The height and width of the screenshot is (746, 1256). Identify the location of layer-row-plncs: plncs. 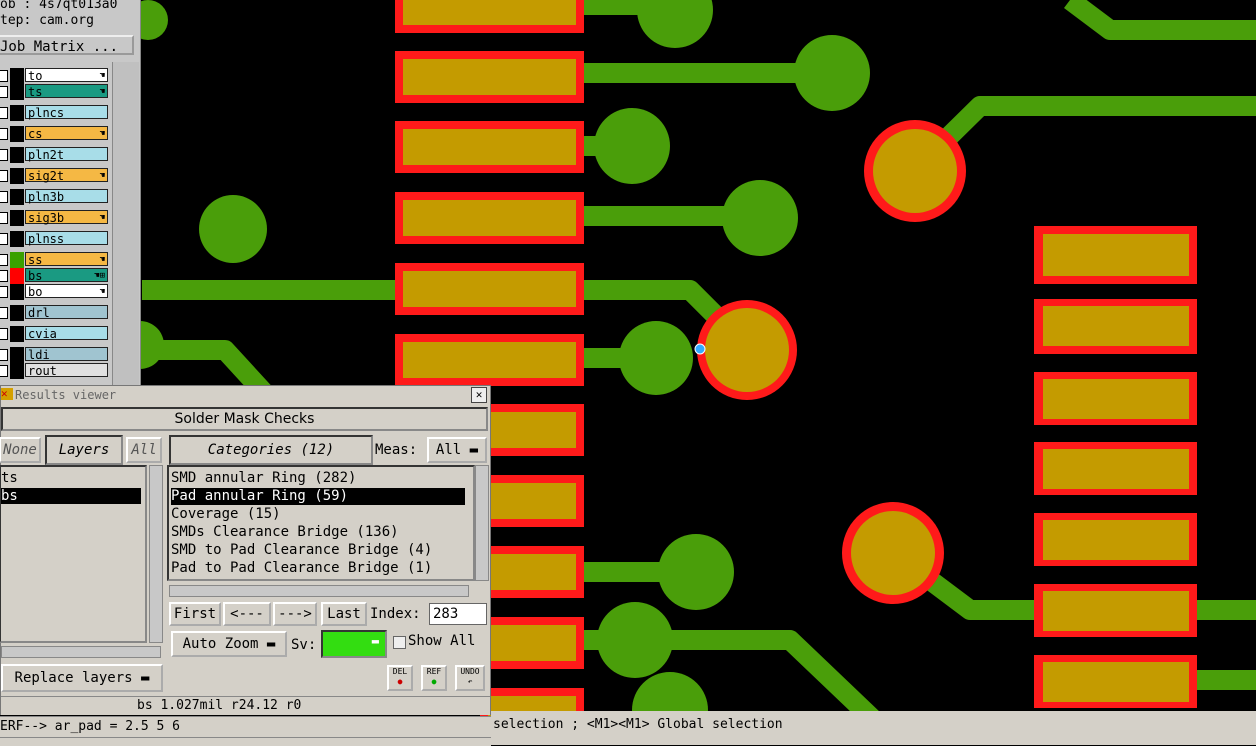
(56, 113).